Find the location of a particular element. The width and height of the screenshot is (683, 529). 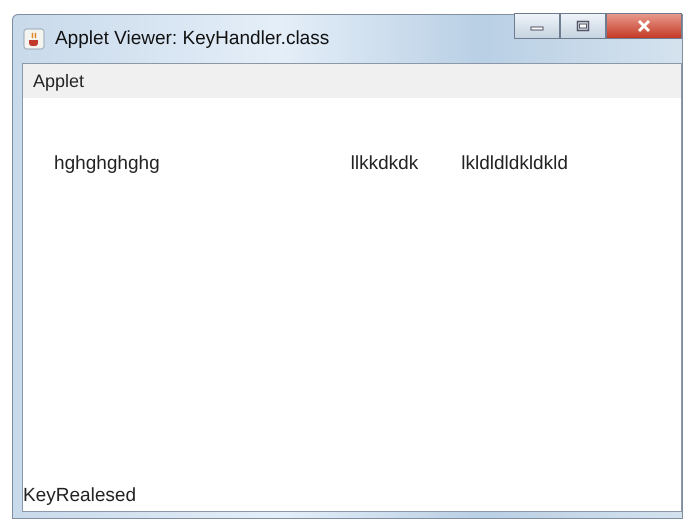

status-text: KeyRealesed is located at coordinates (80, 496).